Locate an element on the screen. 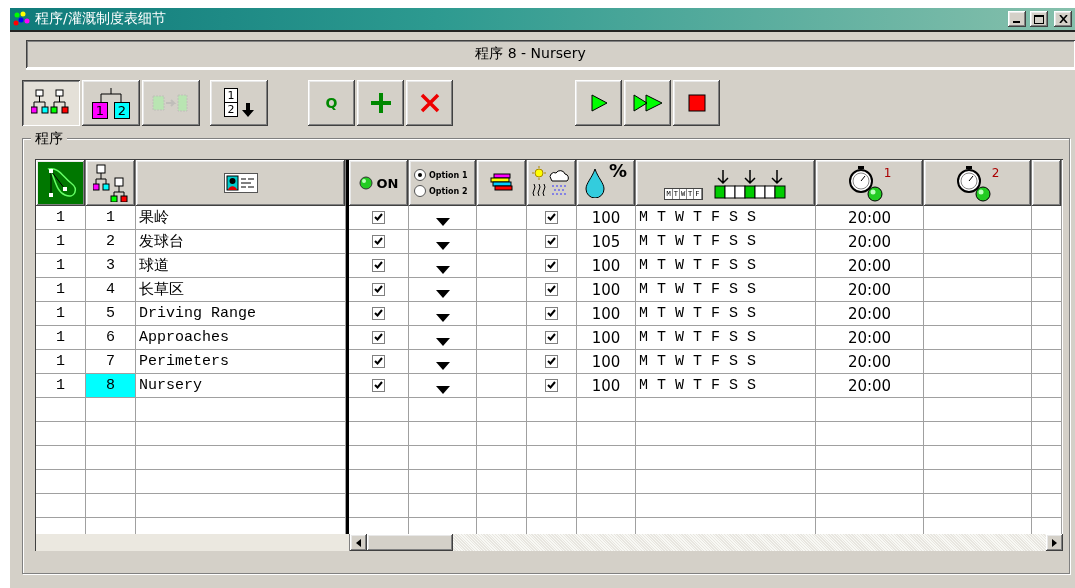 The width and height of the screenshot is (1075, 588). table-cell: 长草区 is located at coordinates (241, 290).